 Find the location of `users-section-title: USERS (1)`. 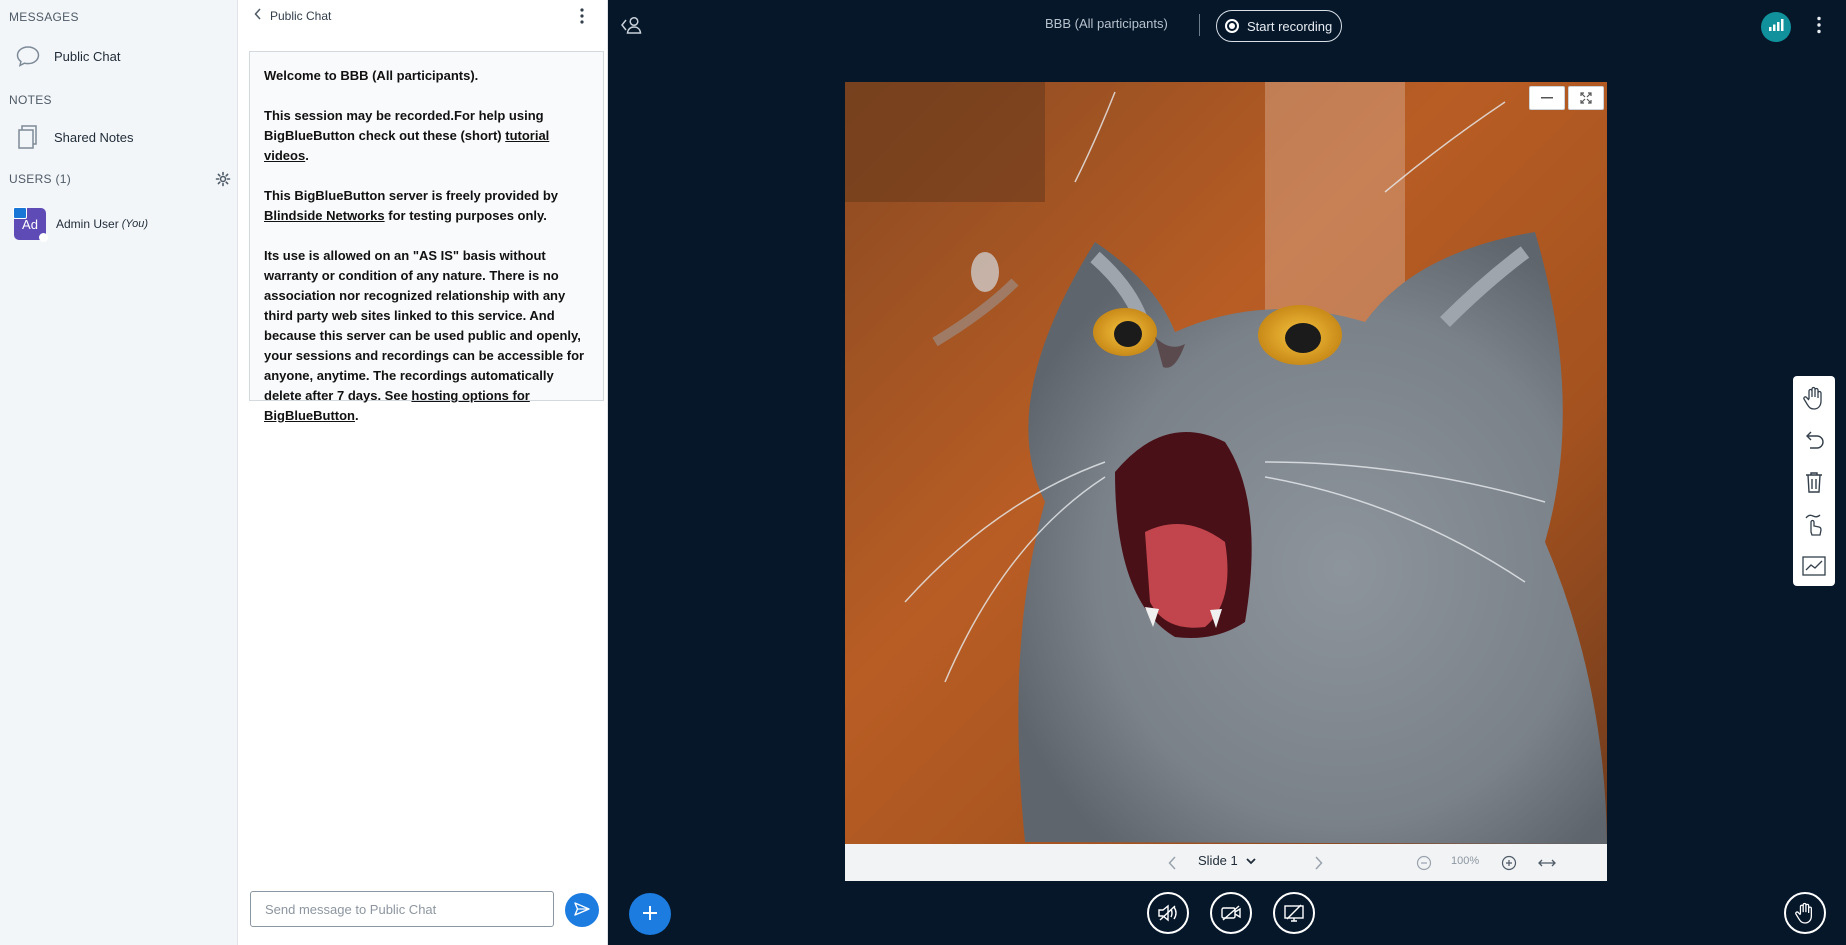

users-section-title: USERS (1) is located at coordinates (40, 179).